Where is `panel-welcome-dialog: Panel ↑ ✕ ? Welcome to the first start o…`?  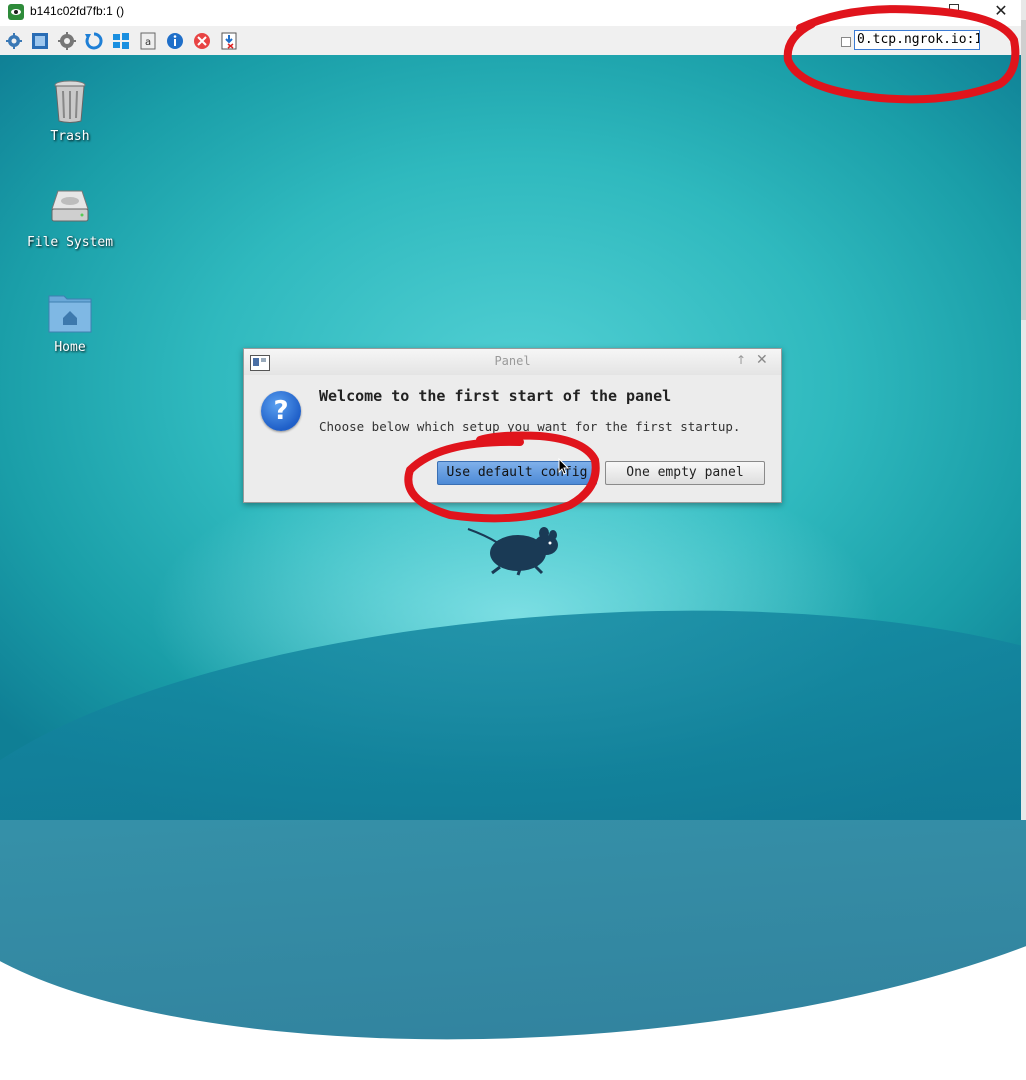
panel-welcome-dialog: Panel ↑ ✕ ? Welcome to the first start o… is located at coordinates (512, 425).